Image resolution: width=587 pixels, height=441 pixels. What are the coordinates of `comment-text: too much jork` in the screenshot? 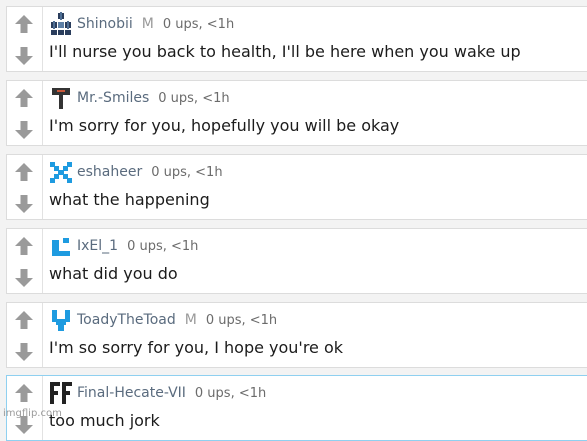 It's located at (104, 420).